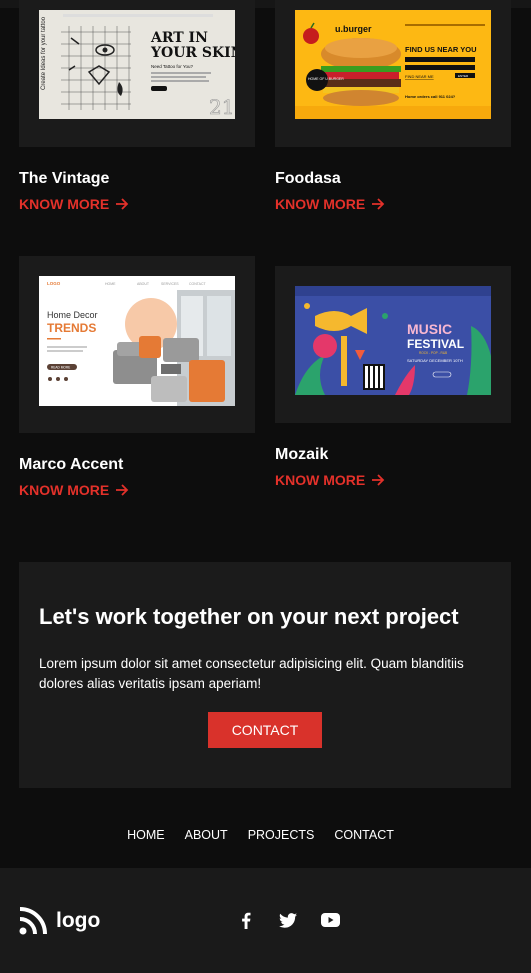  I want to click on twitter-icon, so click(288, 920).